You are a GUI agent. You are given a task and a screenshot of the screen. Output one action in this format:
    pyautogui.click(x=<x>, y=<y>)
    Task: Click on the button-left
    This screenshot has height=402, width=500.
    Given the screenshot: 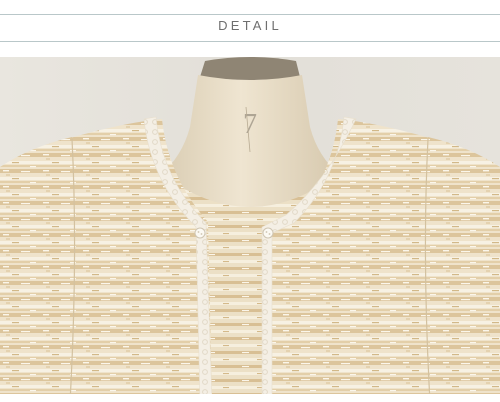 What is the action you would take?
    pyautogui.click(x=200, y=233)
    